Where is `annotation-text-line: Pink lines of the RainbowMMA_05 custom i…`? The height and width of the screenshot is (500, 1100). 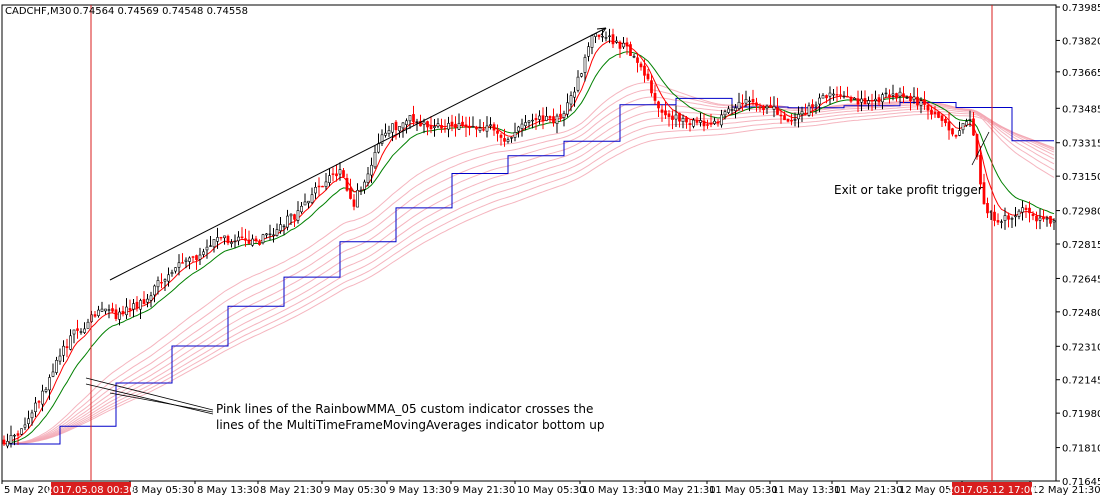 annotation-text-line: Pink lines of the RainbowMMA_05 custom i… is located at coordinates (404, 409).